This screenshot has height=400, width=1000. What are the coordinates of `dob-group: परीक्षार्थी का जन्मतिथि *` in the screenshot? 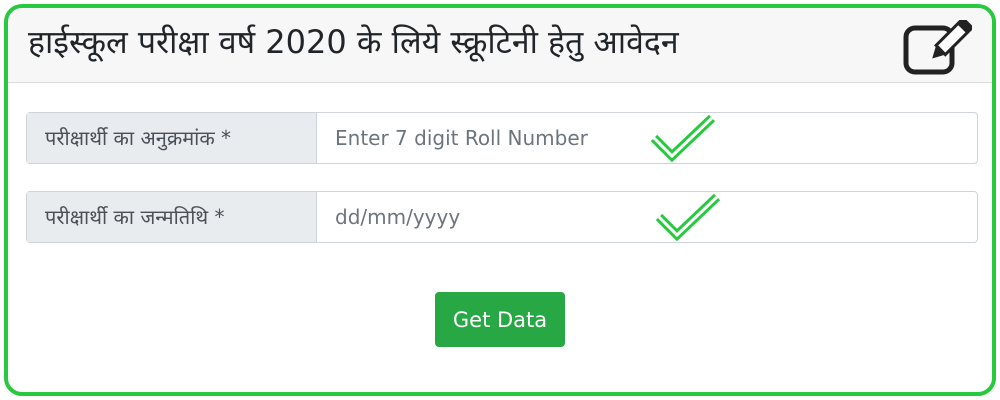 It's located at (502, 217).